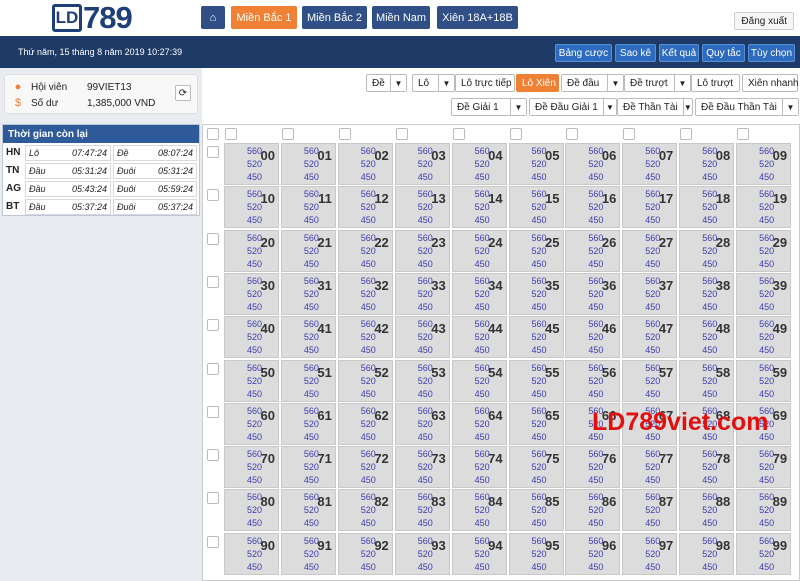 The image size is (800, 581). Describe the element at coordinates (536, 423) in the screenshot. I see `number-cell: 65 560 520 450` at that location.